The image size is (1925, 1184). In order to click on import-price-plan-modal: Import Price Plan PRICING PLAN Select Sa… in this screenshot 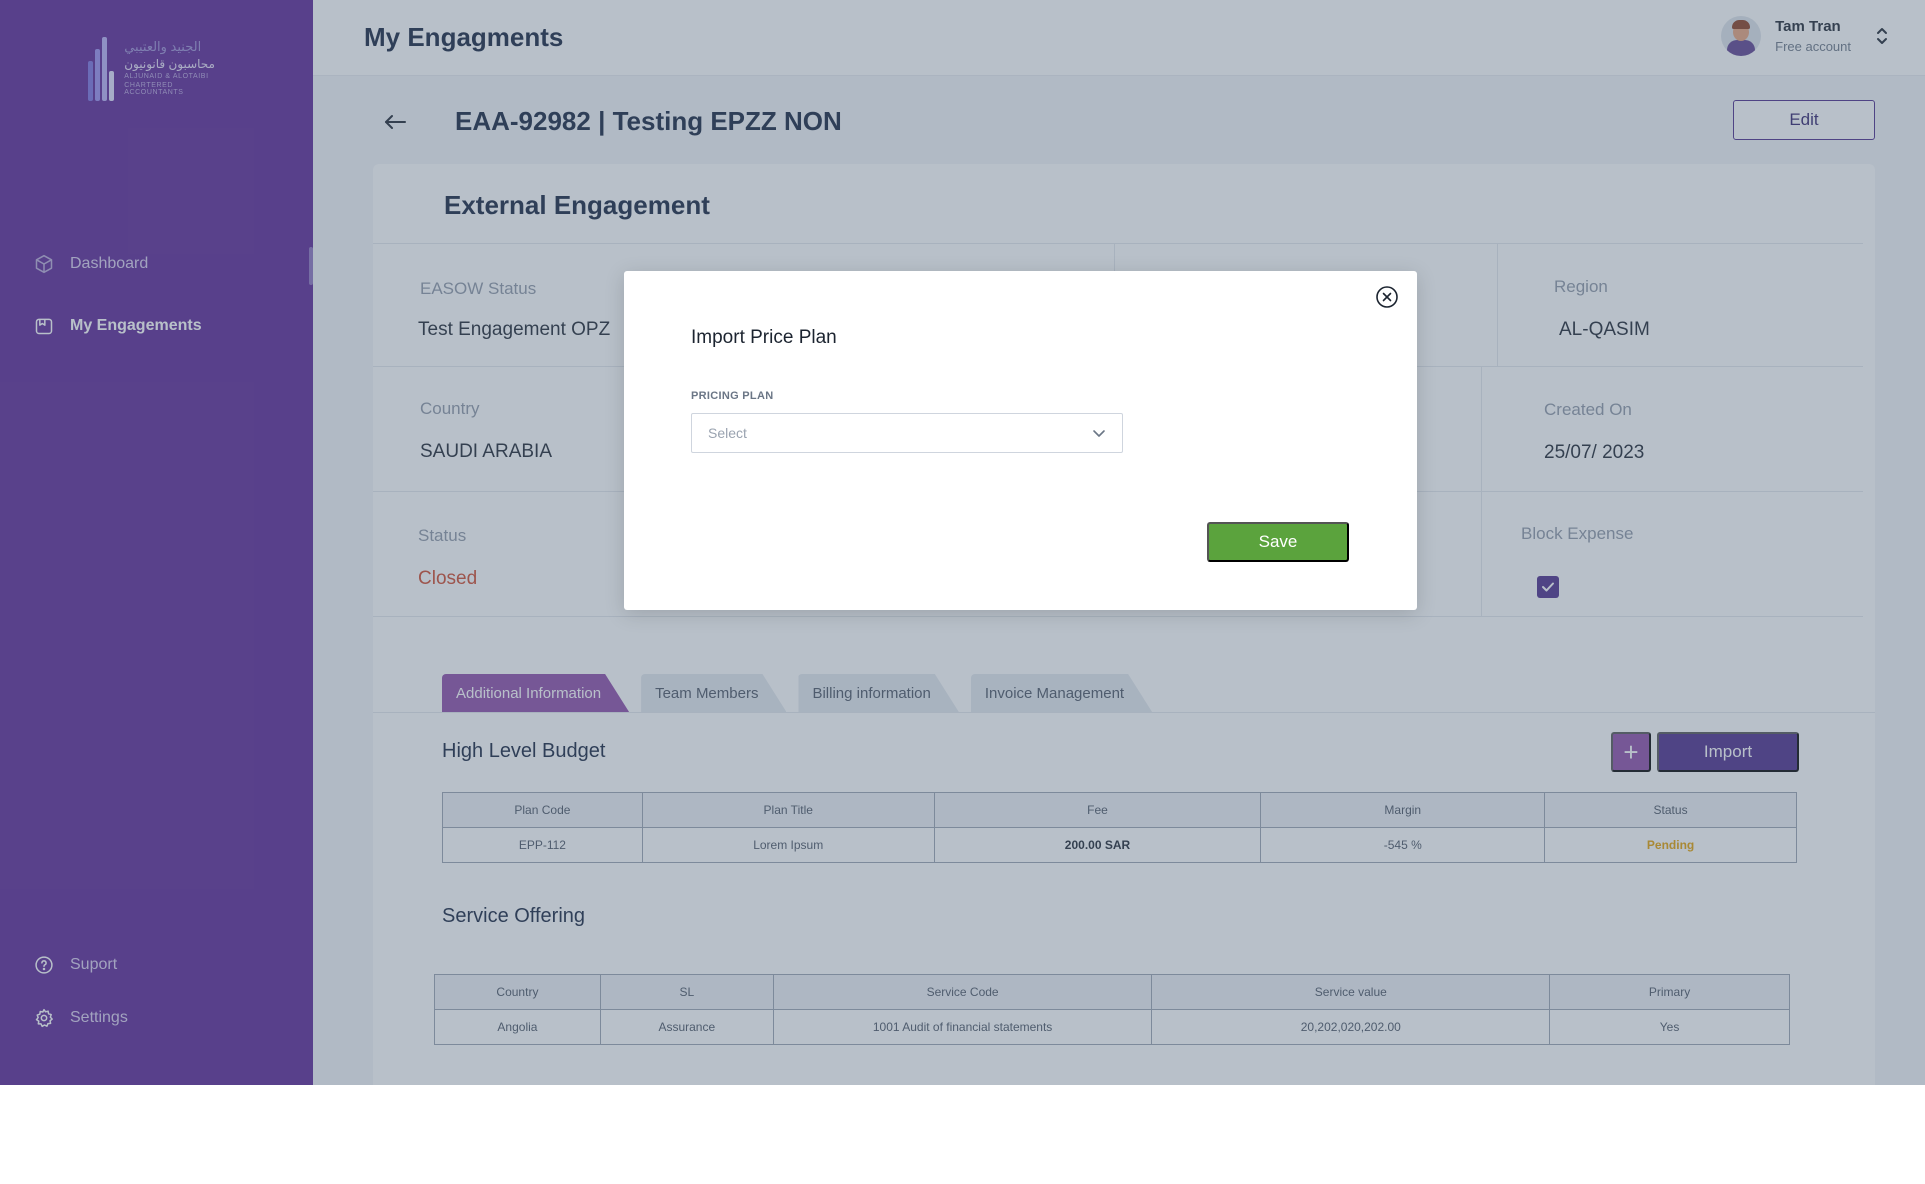, I will do `click(1020, 440)`.